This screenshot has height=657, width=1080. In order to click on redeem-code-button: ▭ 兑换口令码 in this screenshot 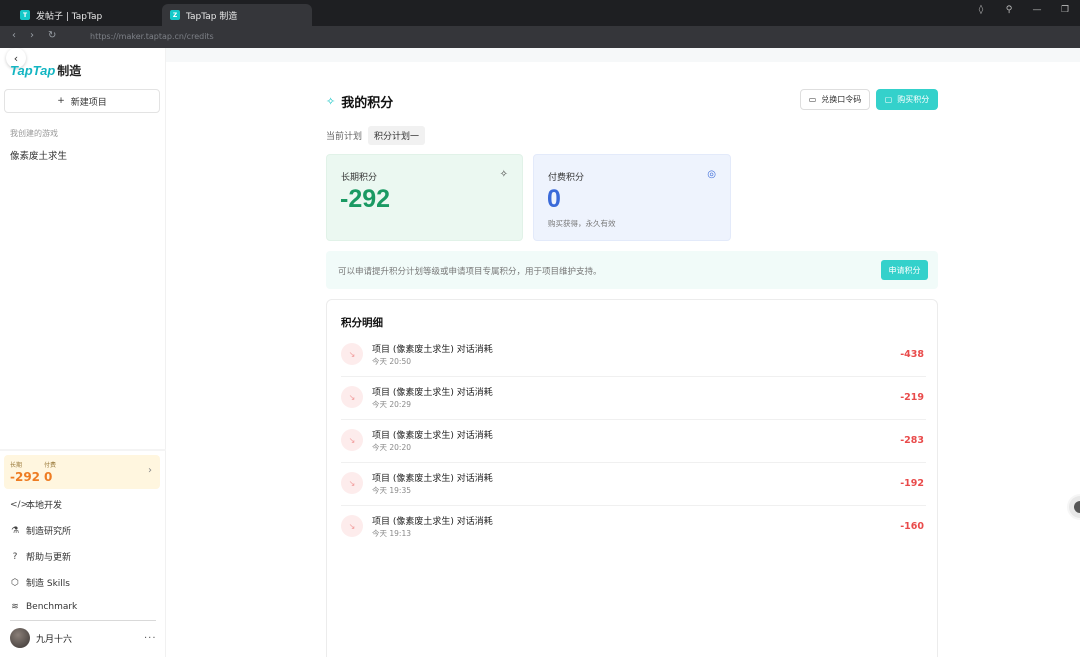, I will do `click(835, 99)`.